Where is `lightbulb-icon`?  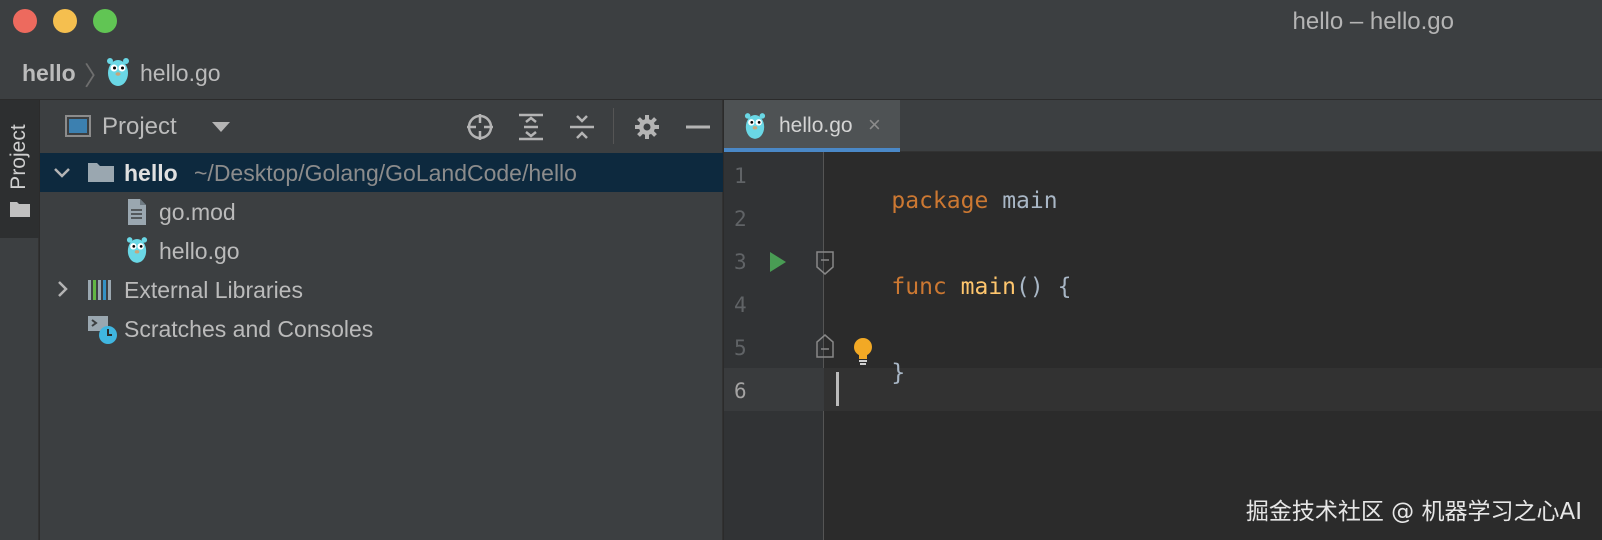 lightbulb-icon is located at coordinates (863, 353).